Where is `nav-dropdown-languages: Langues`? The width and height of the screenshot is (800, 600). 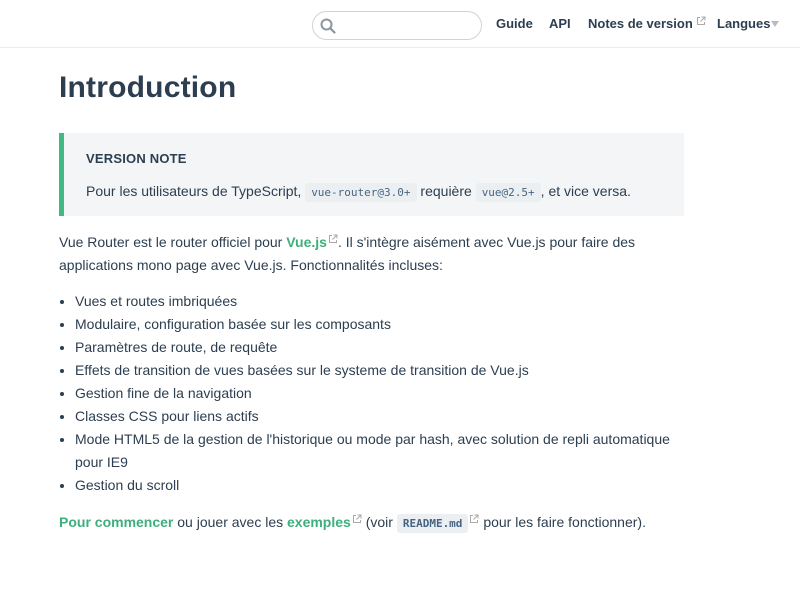 nav-dropdown-languages: Langues is located at coordinates (743, 24).